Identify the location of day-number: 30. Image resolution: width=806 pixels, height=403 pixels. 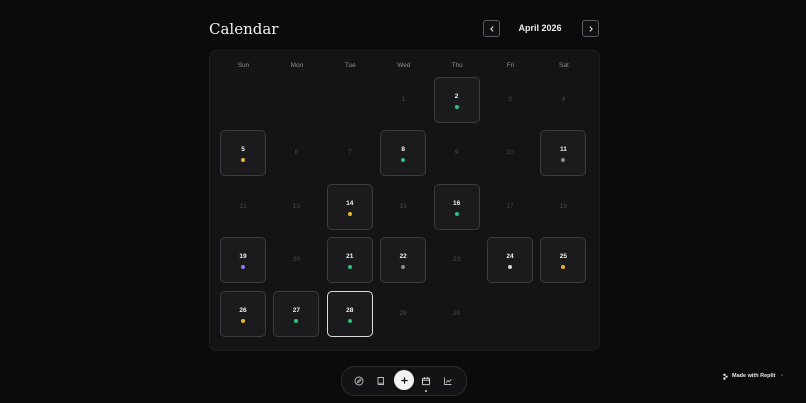
(456, 313).